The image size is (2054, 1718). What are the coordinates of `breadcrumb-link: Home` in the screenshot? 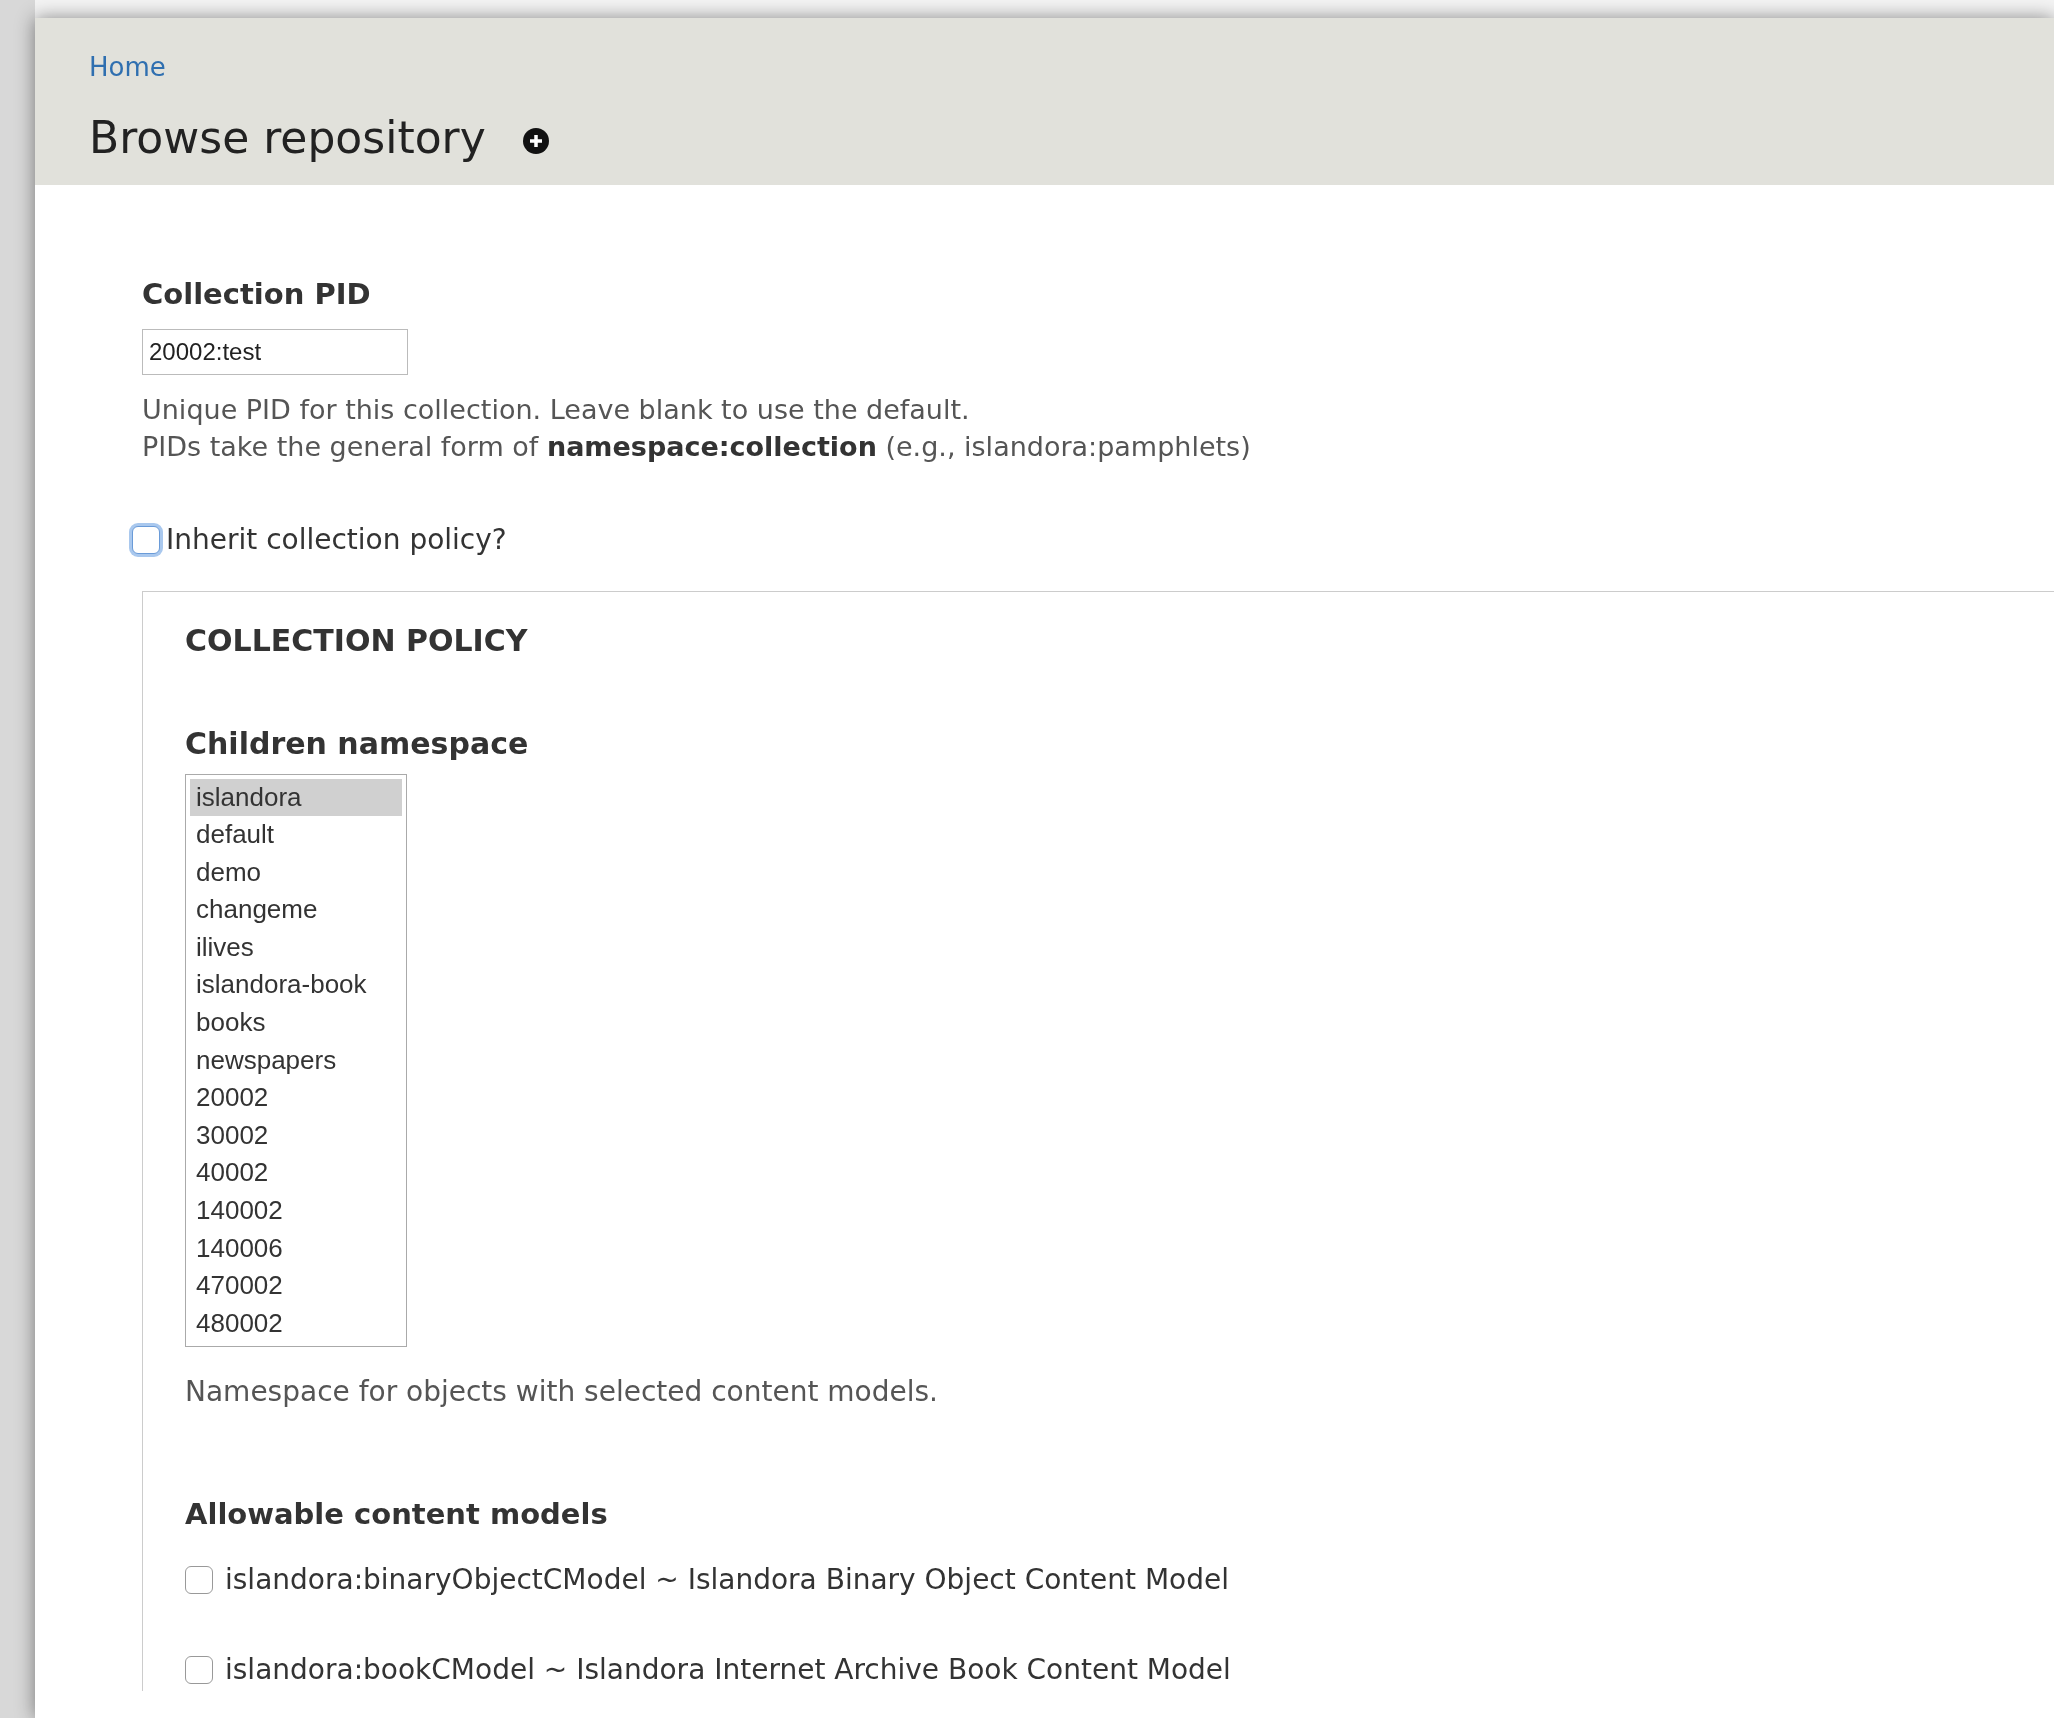 It's located at (127, 67).